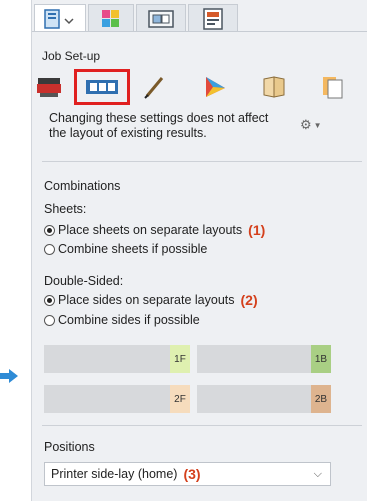 The width and height of the screenshot is (367, 501). I want to click on printer-icon, so click(49, 87).